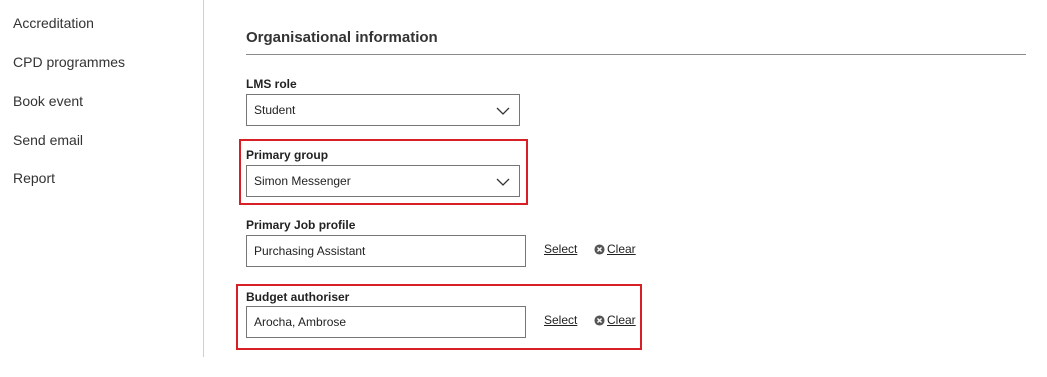 Image resolution: width=1047 pixels, height=377 pixels. Describe the element at coordinates (301, 225) in the screenshot. I see `primary-job-profile-label: Primary Job profile` at that location.